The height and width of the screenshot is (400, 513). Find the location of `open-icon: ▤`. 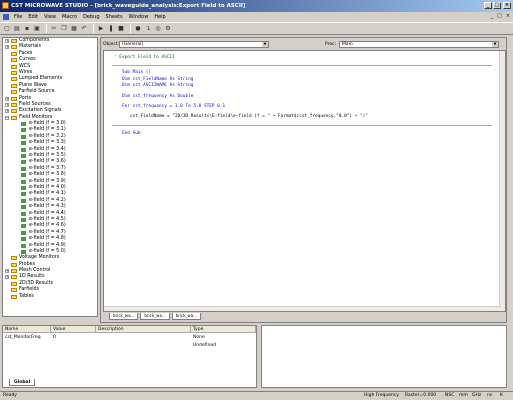

open-icon: ▤ is located at coordinates (17, 29).